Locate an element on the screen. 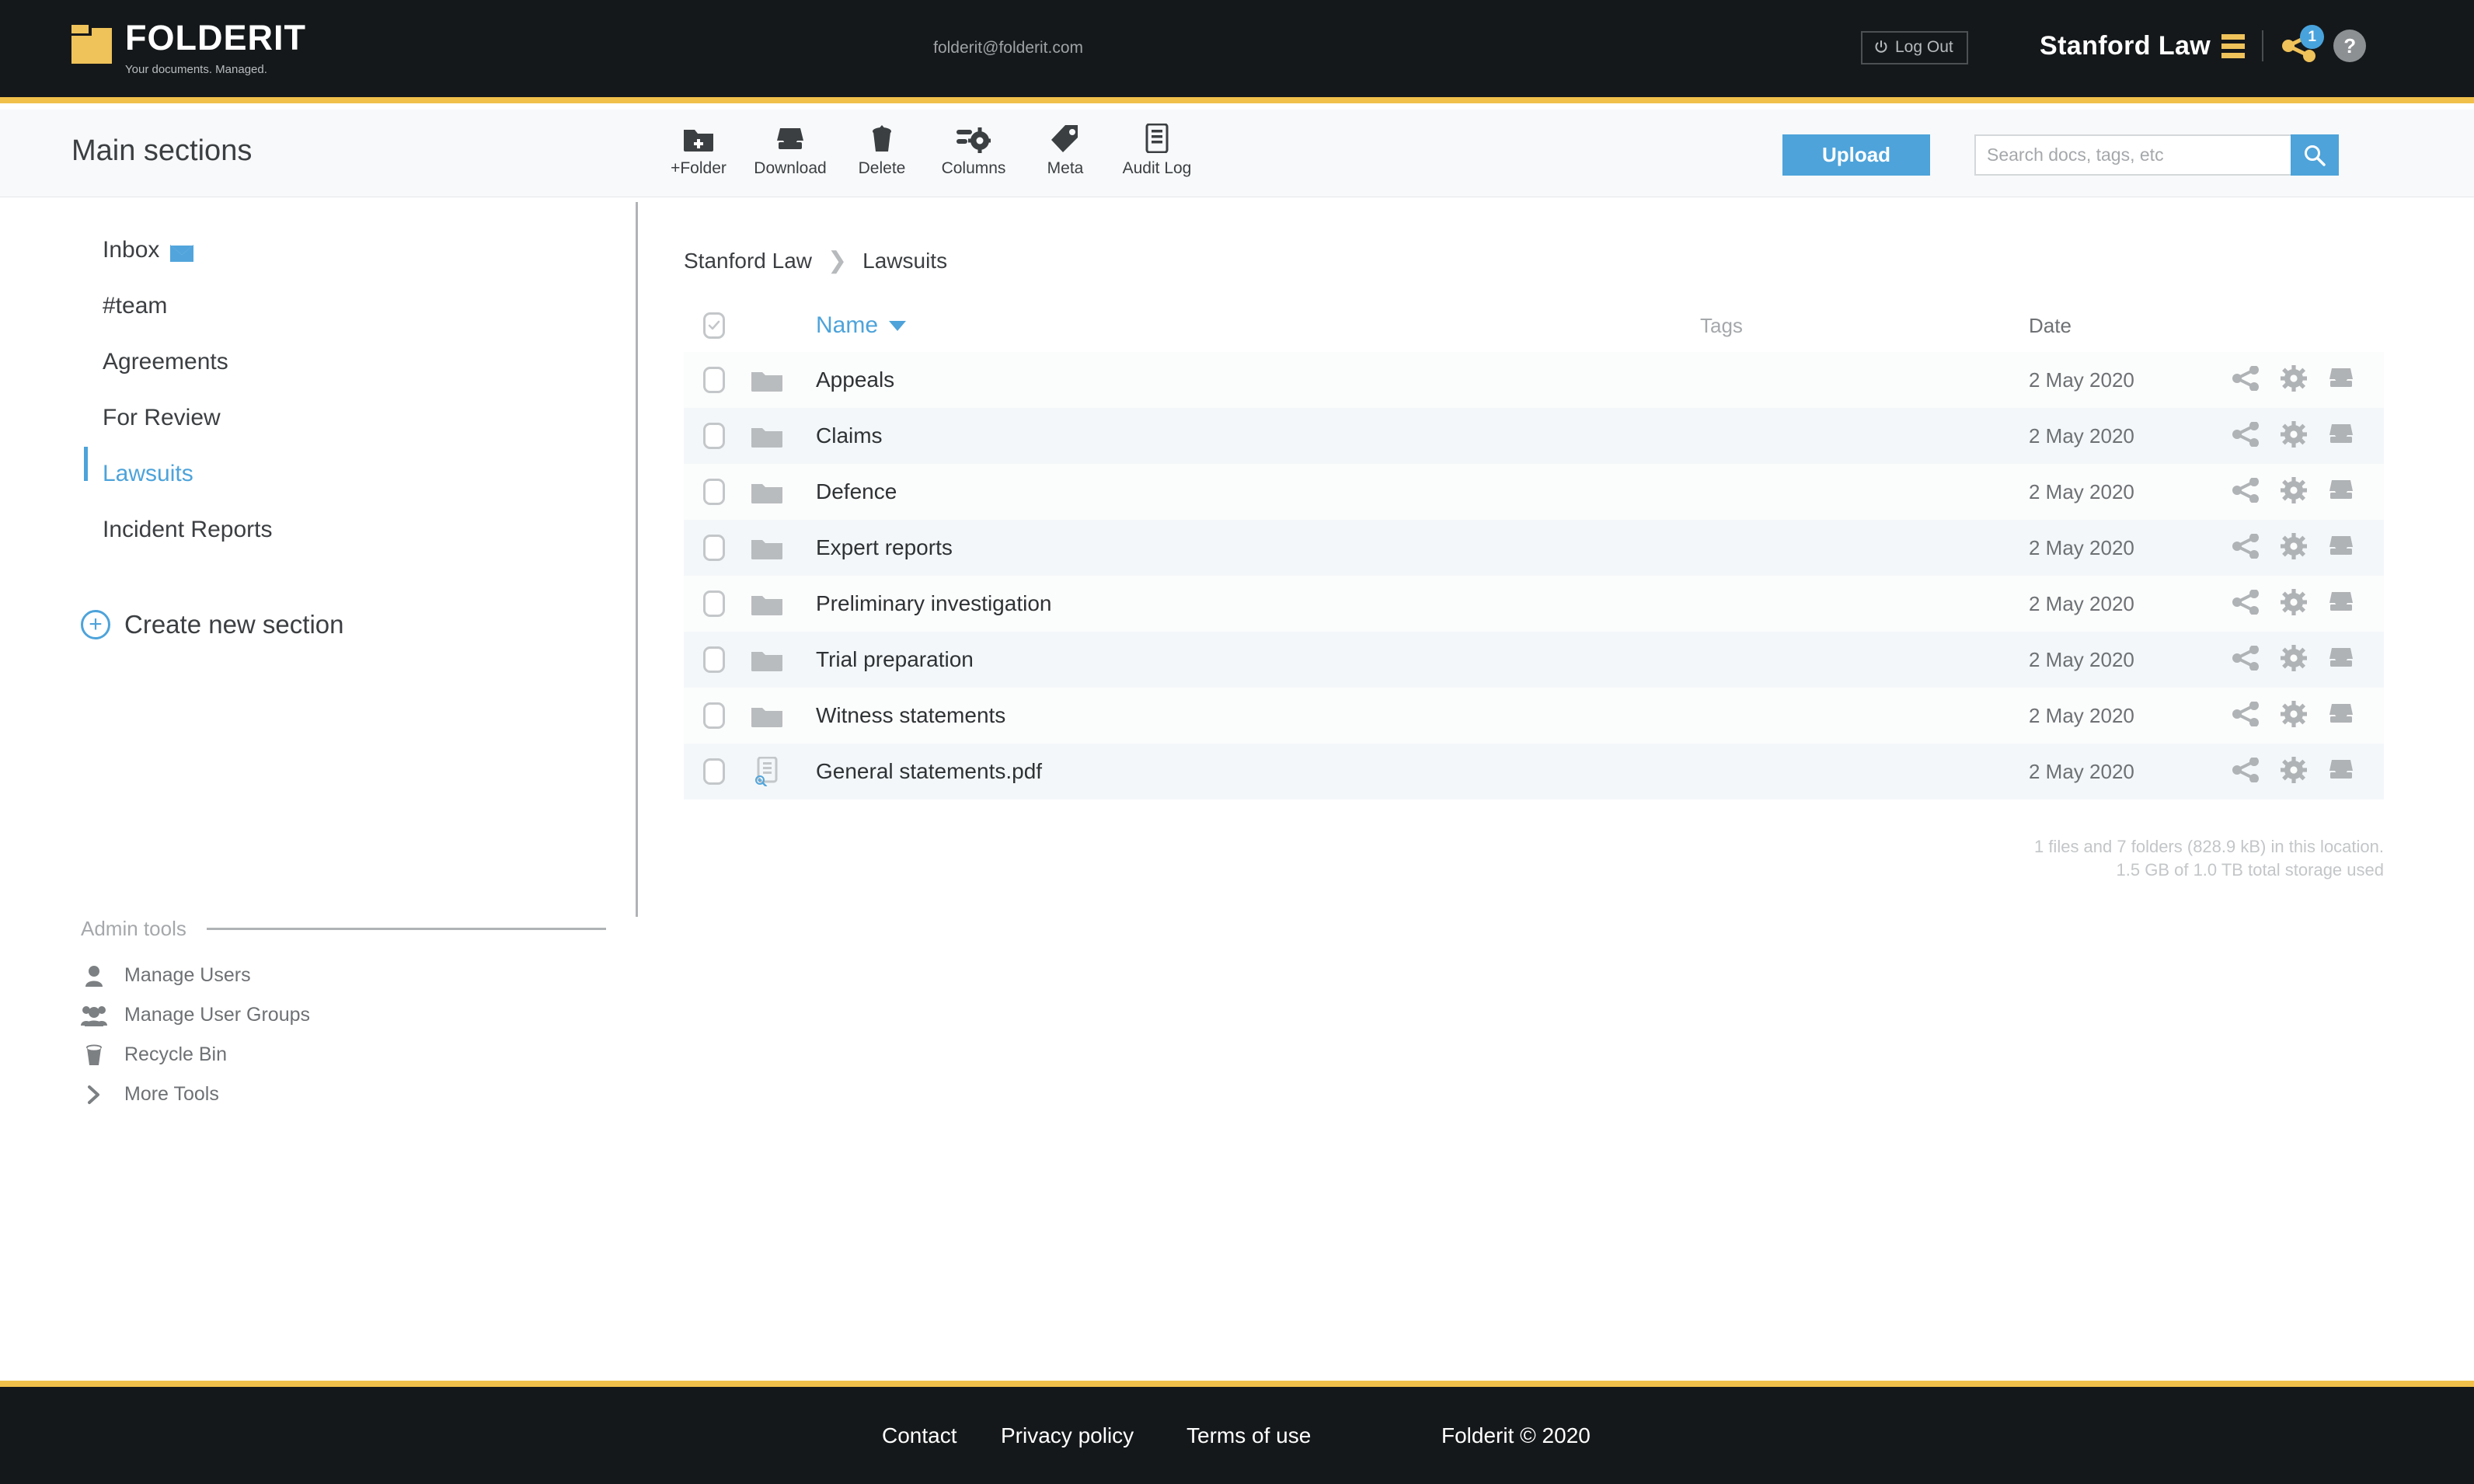 This screenshot has height=1484, width=2474. sidebar-item-label: Agreements is located at coordinates (165, 361).